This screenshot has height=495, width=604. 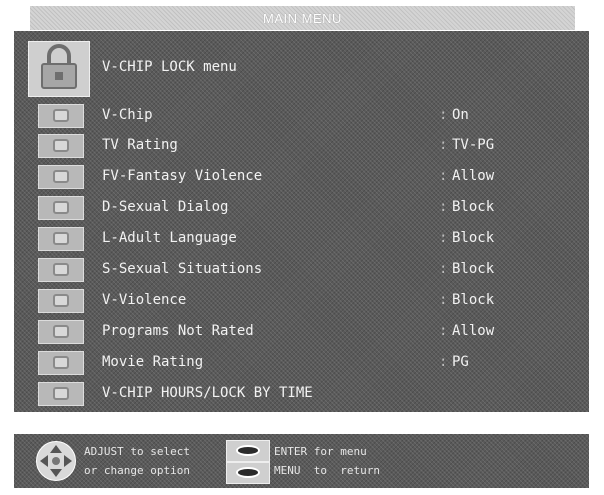 What do you see at coordinates (301, 363) in the screenshot?
I see `menu-item-movie-rating: Movie Rating : PG` at bounding box center [301, 363].